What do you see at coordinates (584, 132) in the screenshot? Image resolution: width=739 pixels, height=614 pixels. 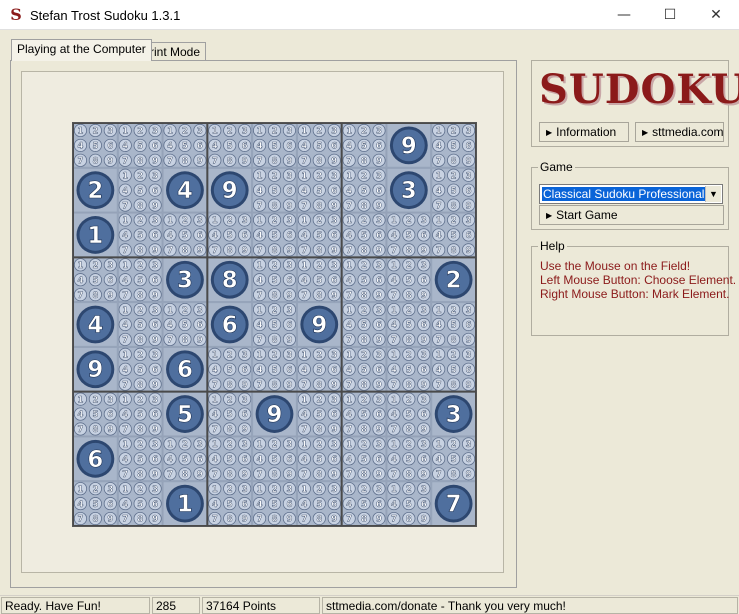 I see `information-button: ▶ Information` at bounding box center [584, 132].